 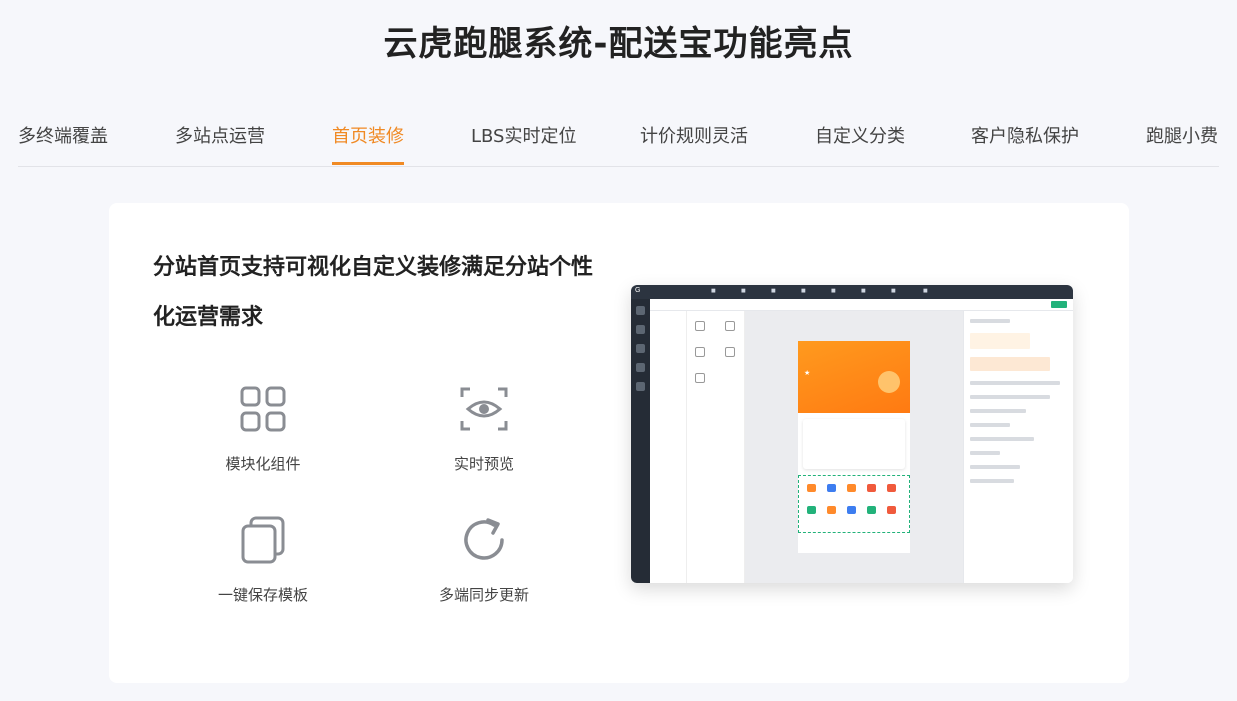 I want to click on feature-realtime-preview: 实时预览, so click(x=484, y=428).